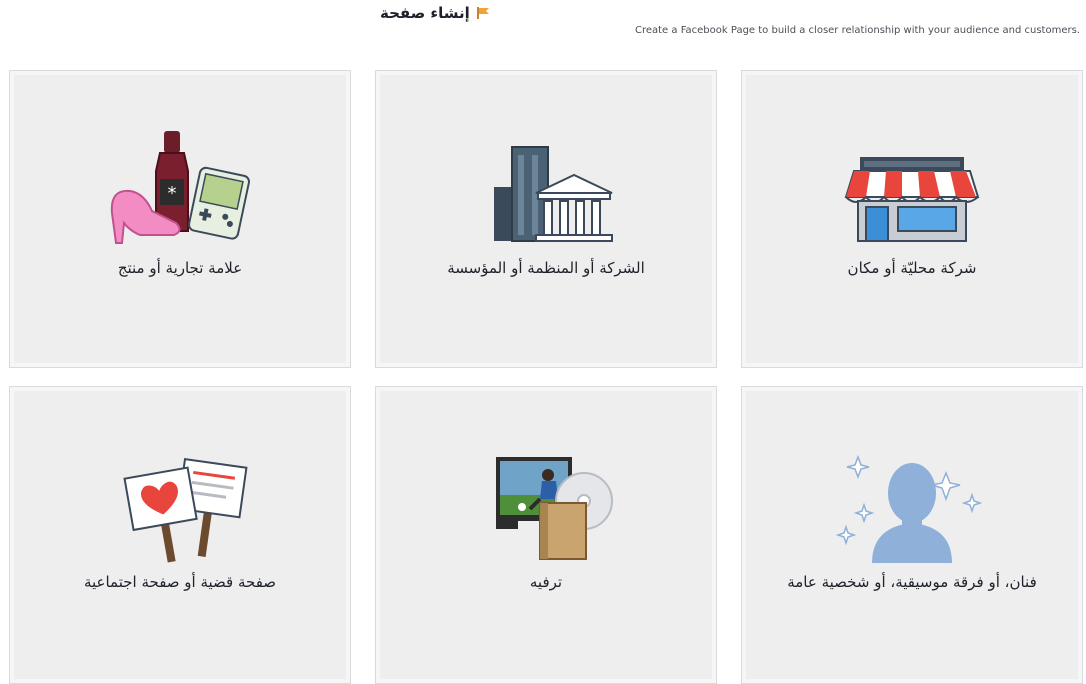  I want to click on card-cause-community: صفحة قضية أو صفحة اجتماعية, so click(180, 535).